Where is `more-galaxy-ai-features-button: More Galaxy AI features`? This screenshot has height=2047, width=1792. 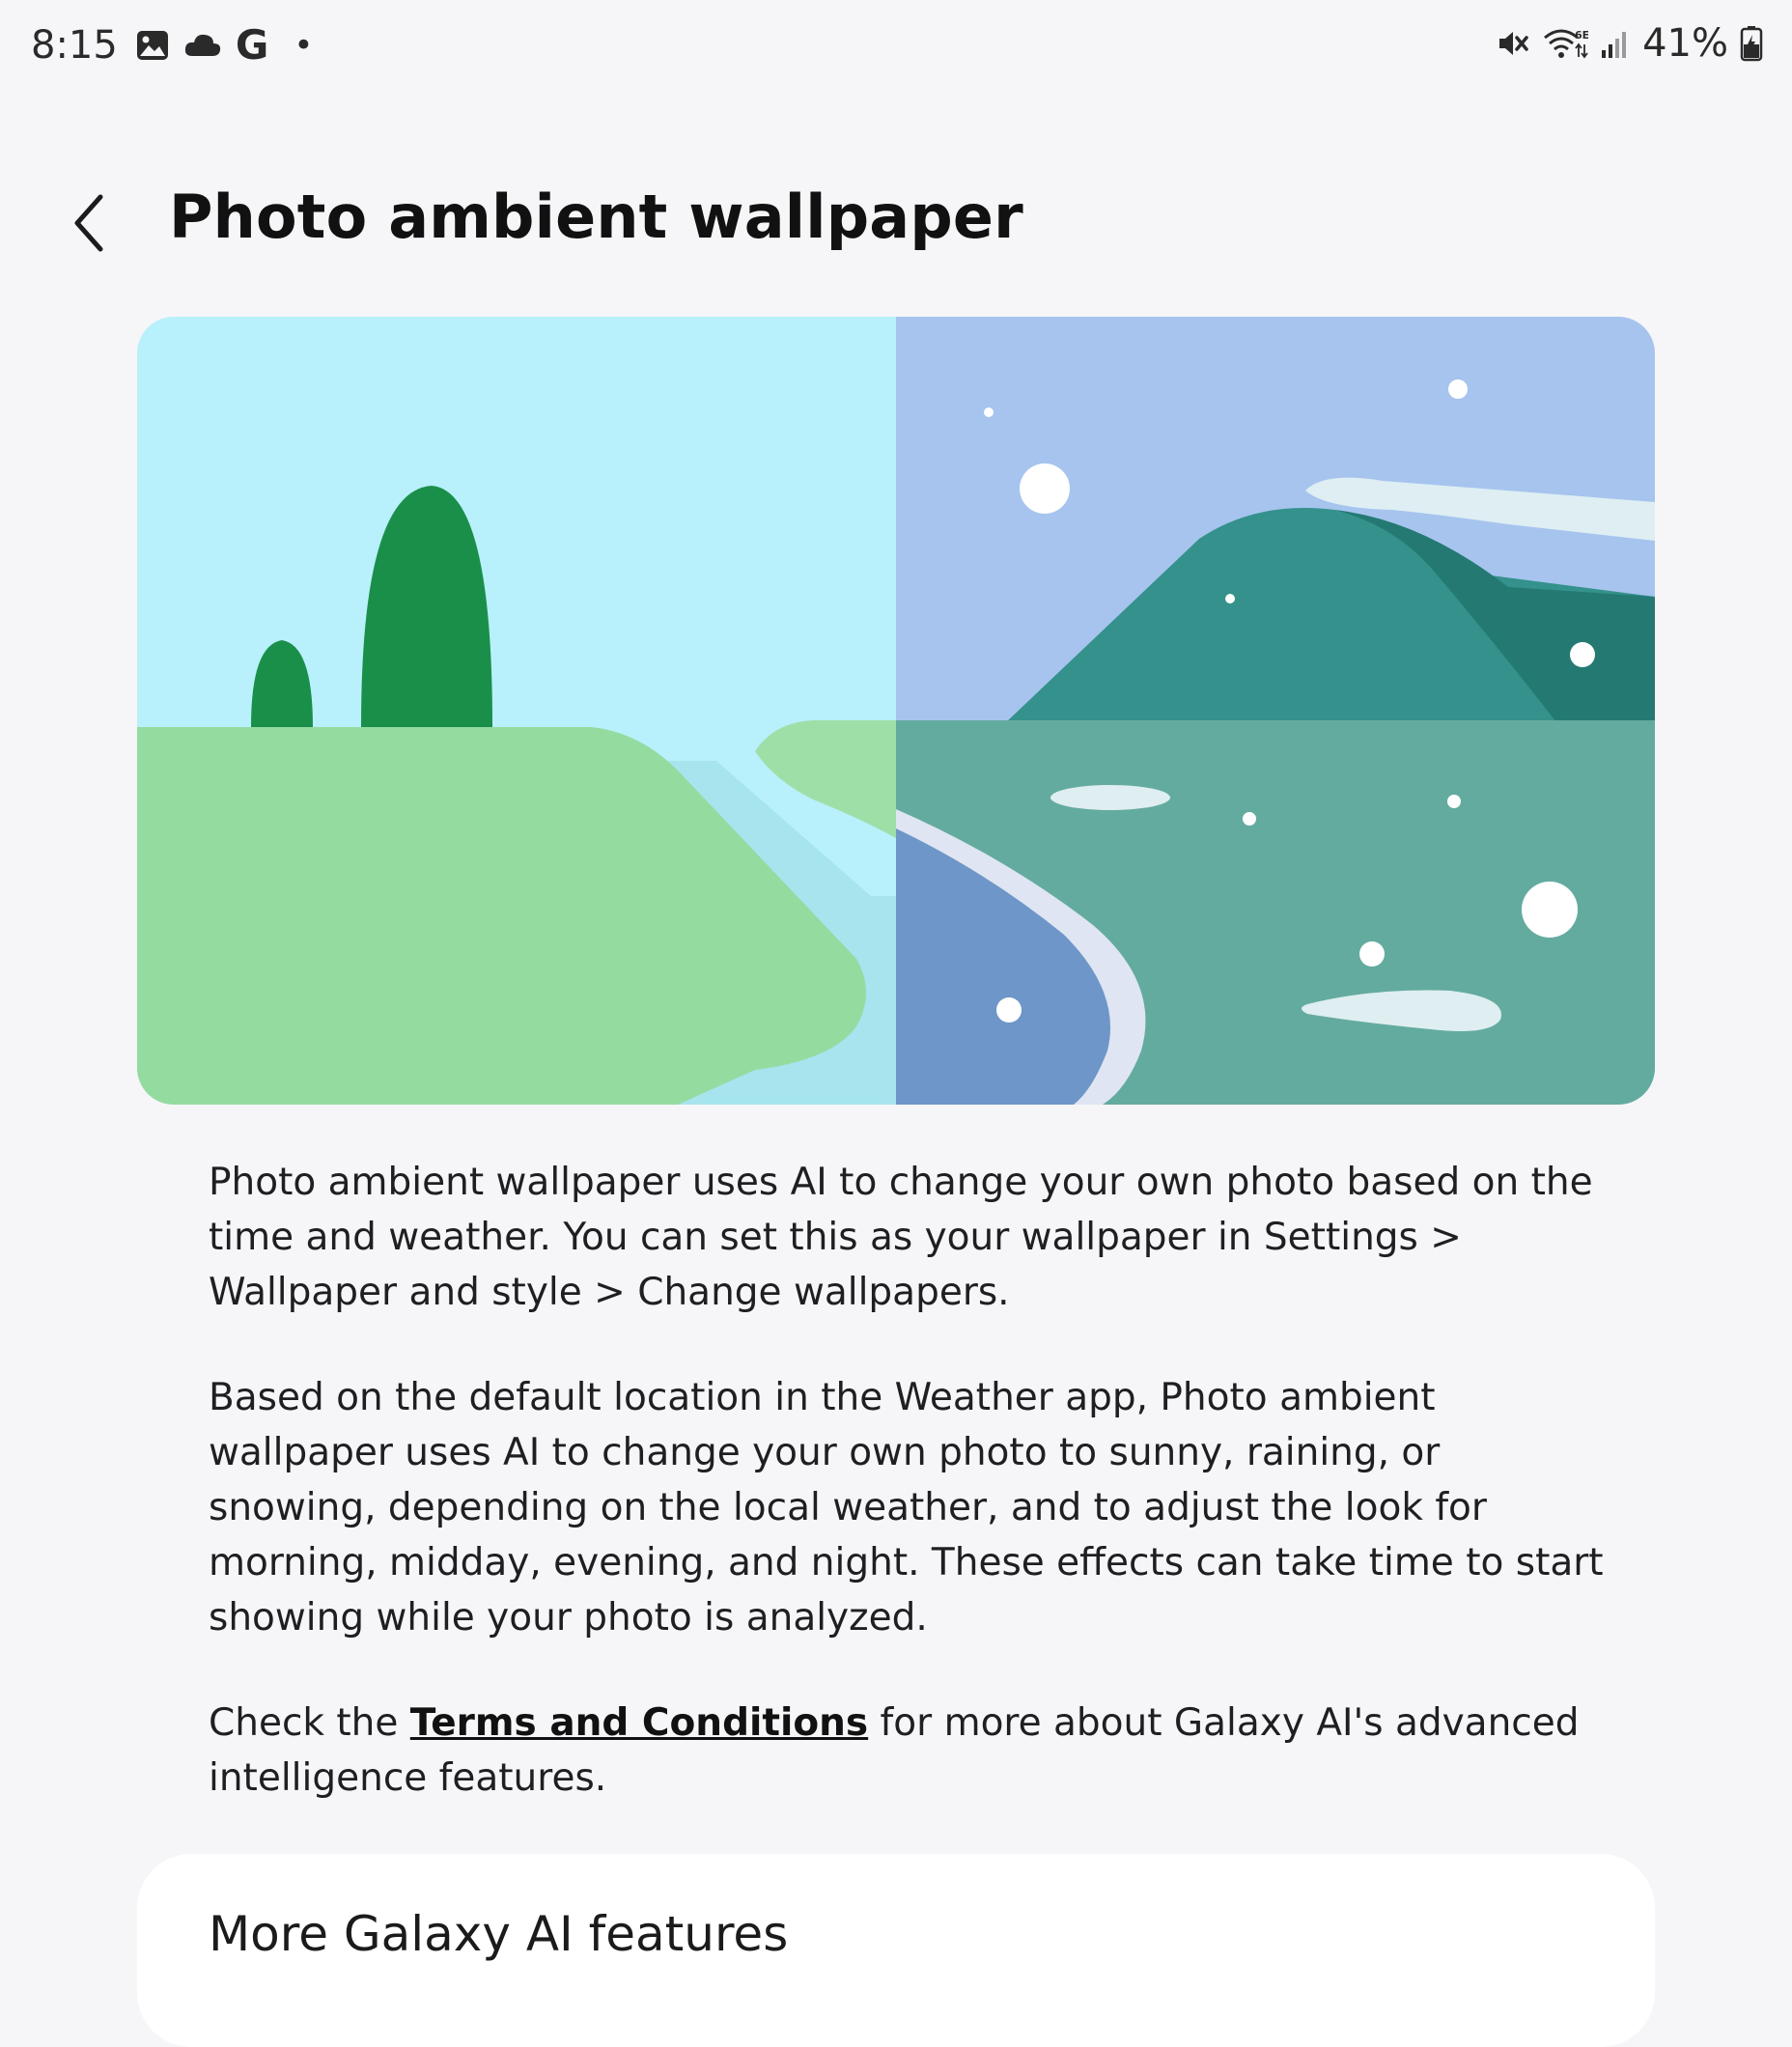
more-galaxy-ai-features-button: More Galaxy AI features is located at coordinates (896, 1950).